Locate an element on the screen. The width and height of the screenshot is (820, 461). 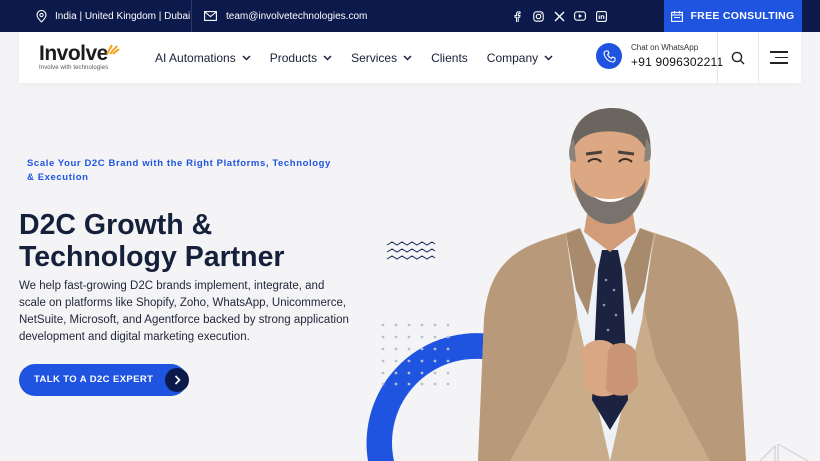
whatsapp-number: +91 9096302211 is located at coordinates (677, 62).